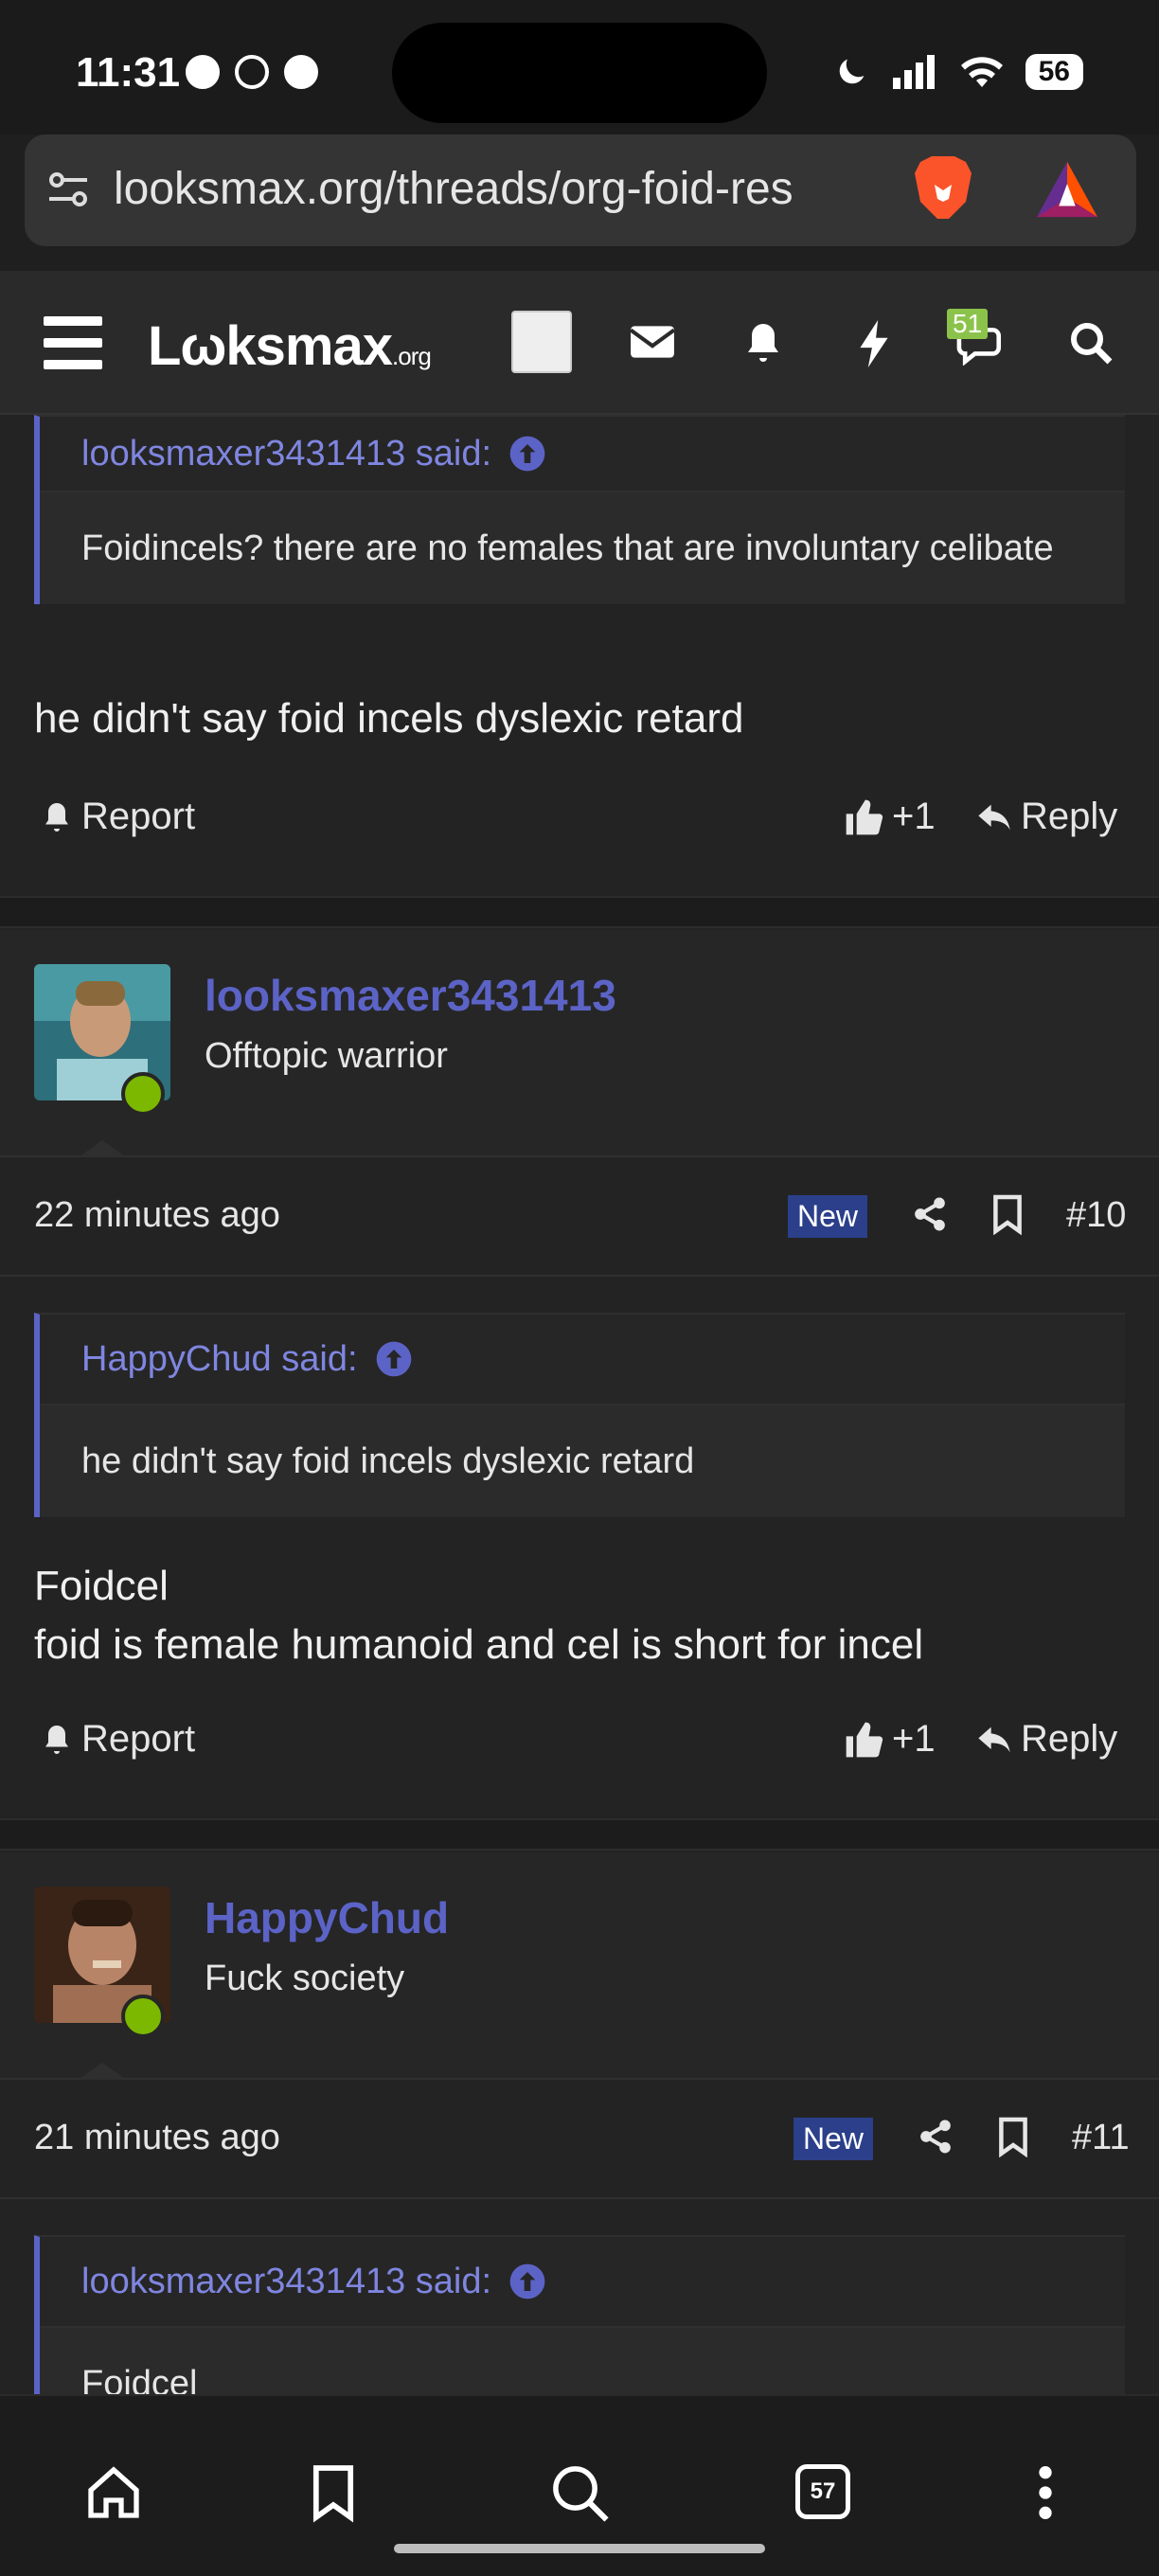  I want to click on user-title: Offtopic warrior, so click(326, 1056).